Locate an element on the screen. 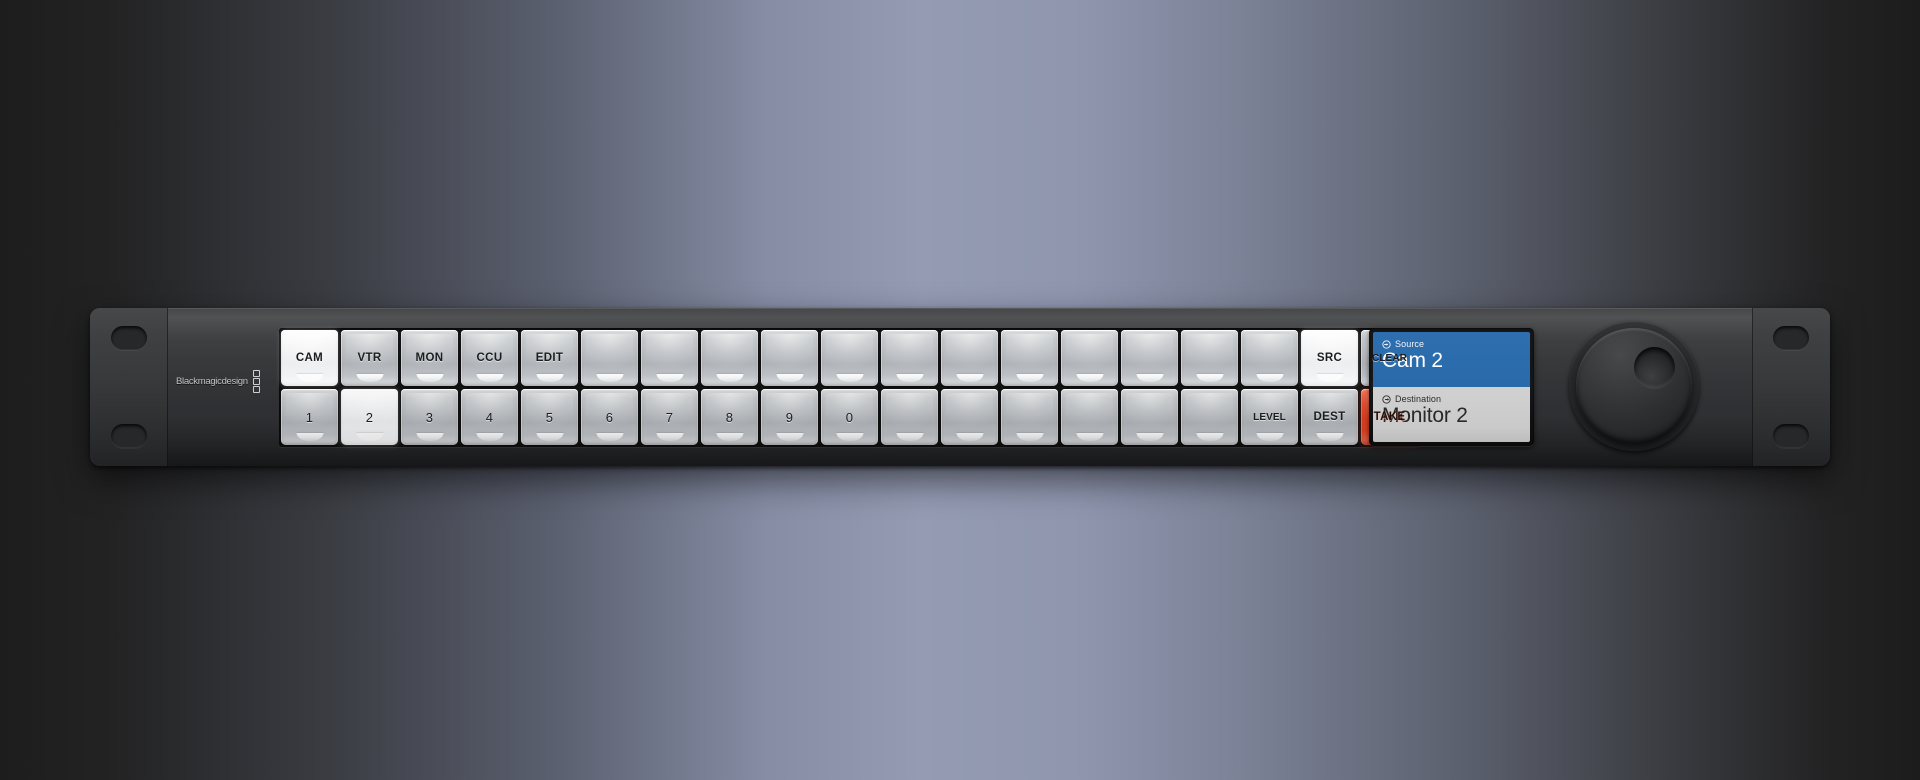  key-mon: MON is located at coordinates (429, 358).